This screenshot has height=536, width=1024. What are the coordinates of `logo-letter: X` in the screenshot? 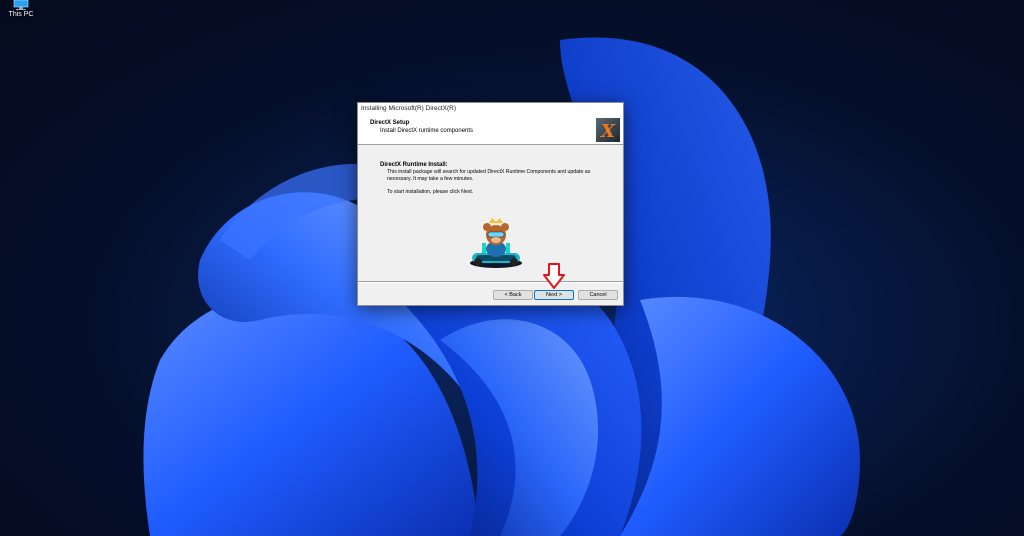 It's located at (608, 131).